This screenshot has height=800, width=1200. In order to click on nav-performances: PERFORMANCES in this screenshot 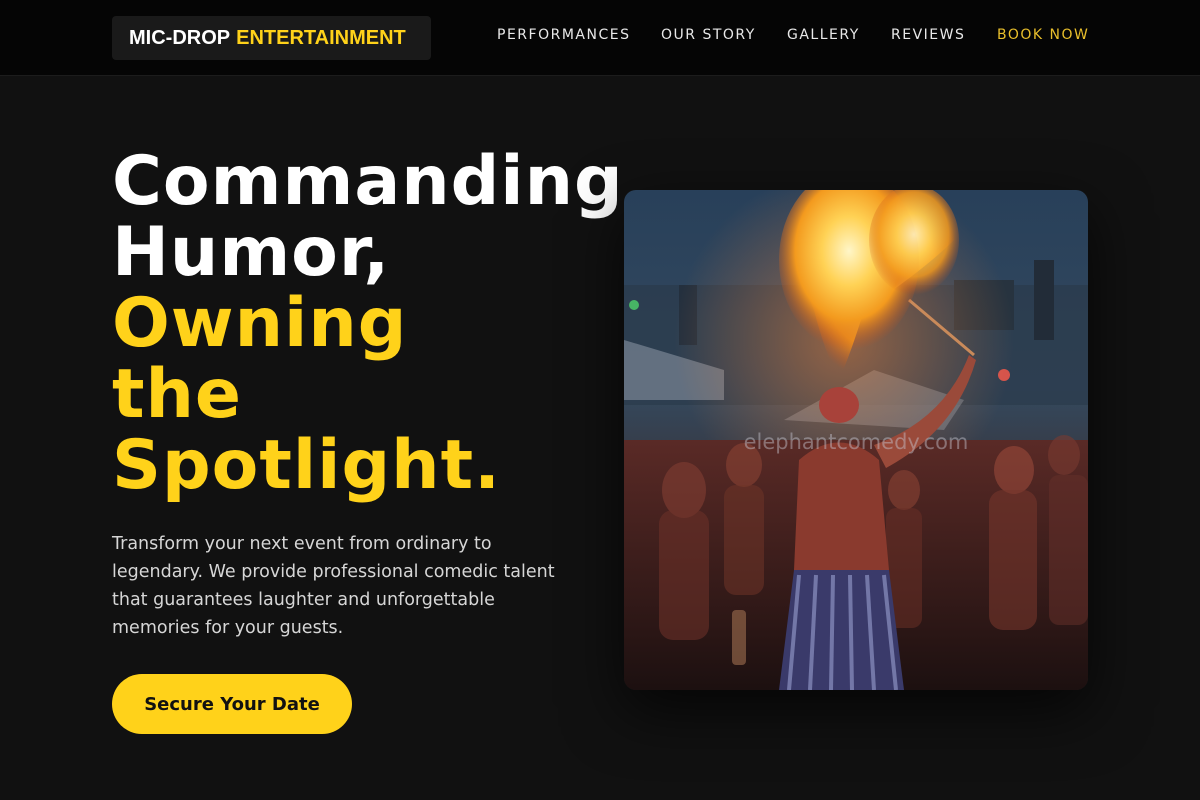, I will do `click(563, 37)`.